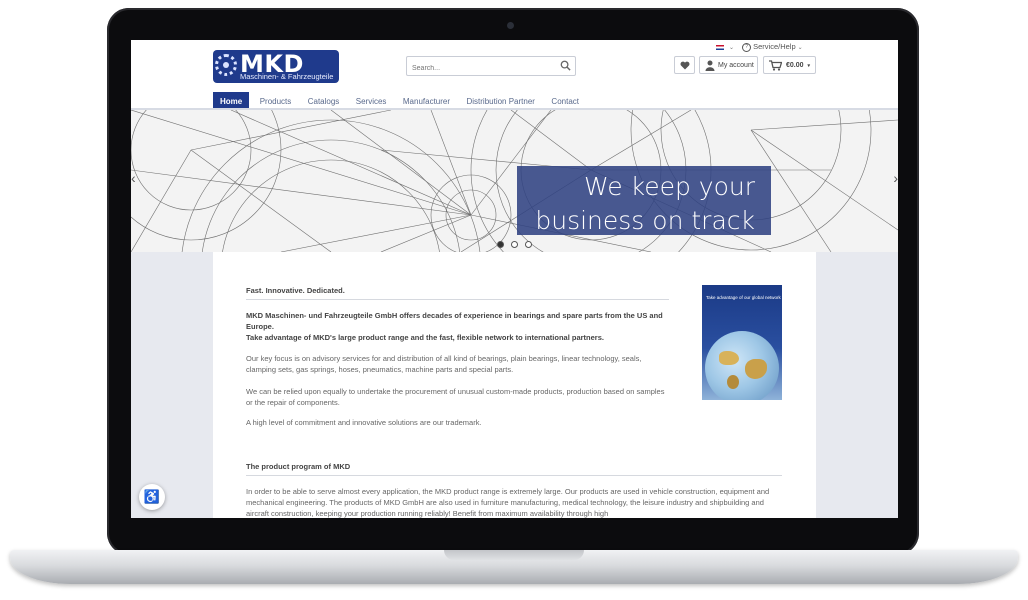  Describe the element at coordinates (645, 220) in the screenshot. I see `hero-headline-line2: business on track` at that location.